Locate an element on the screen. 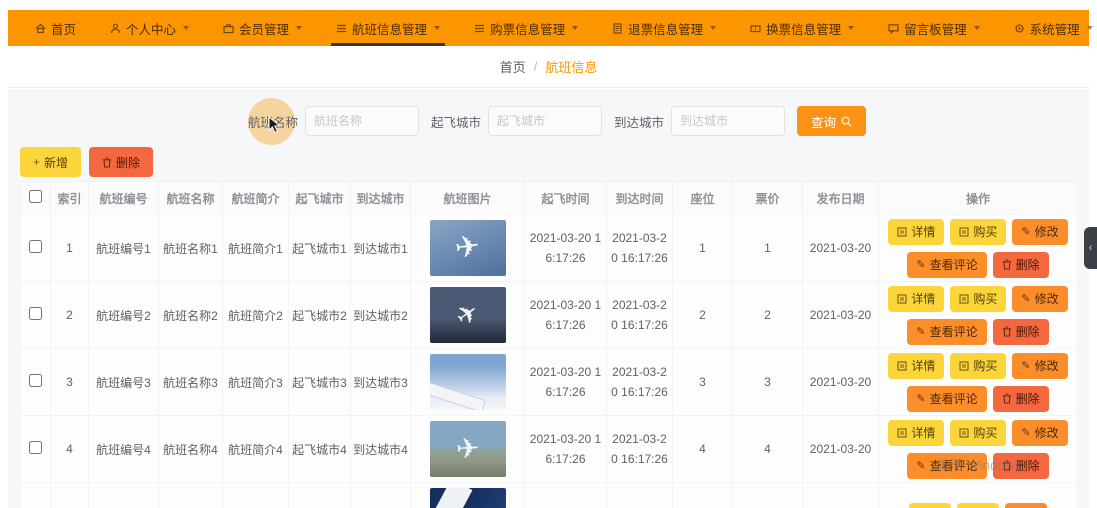  file-icon is located at coordinates (617, 28).